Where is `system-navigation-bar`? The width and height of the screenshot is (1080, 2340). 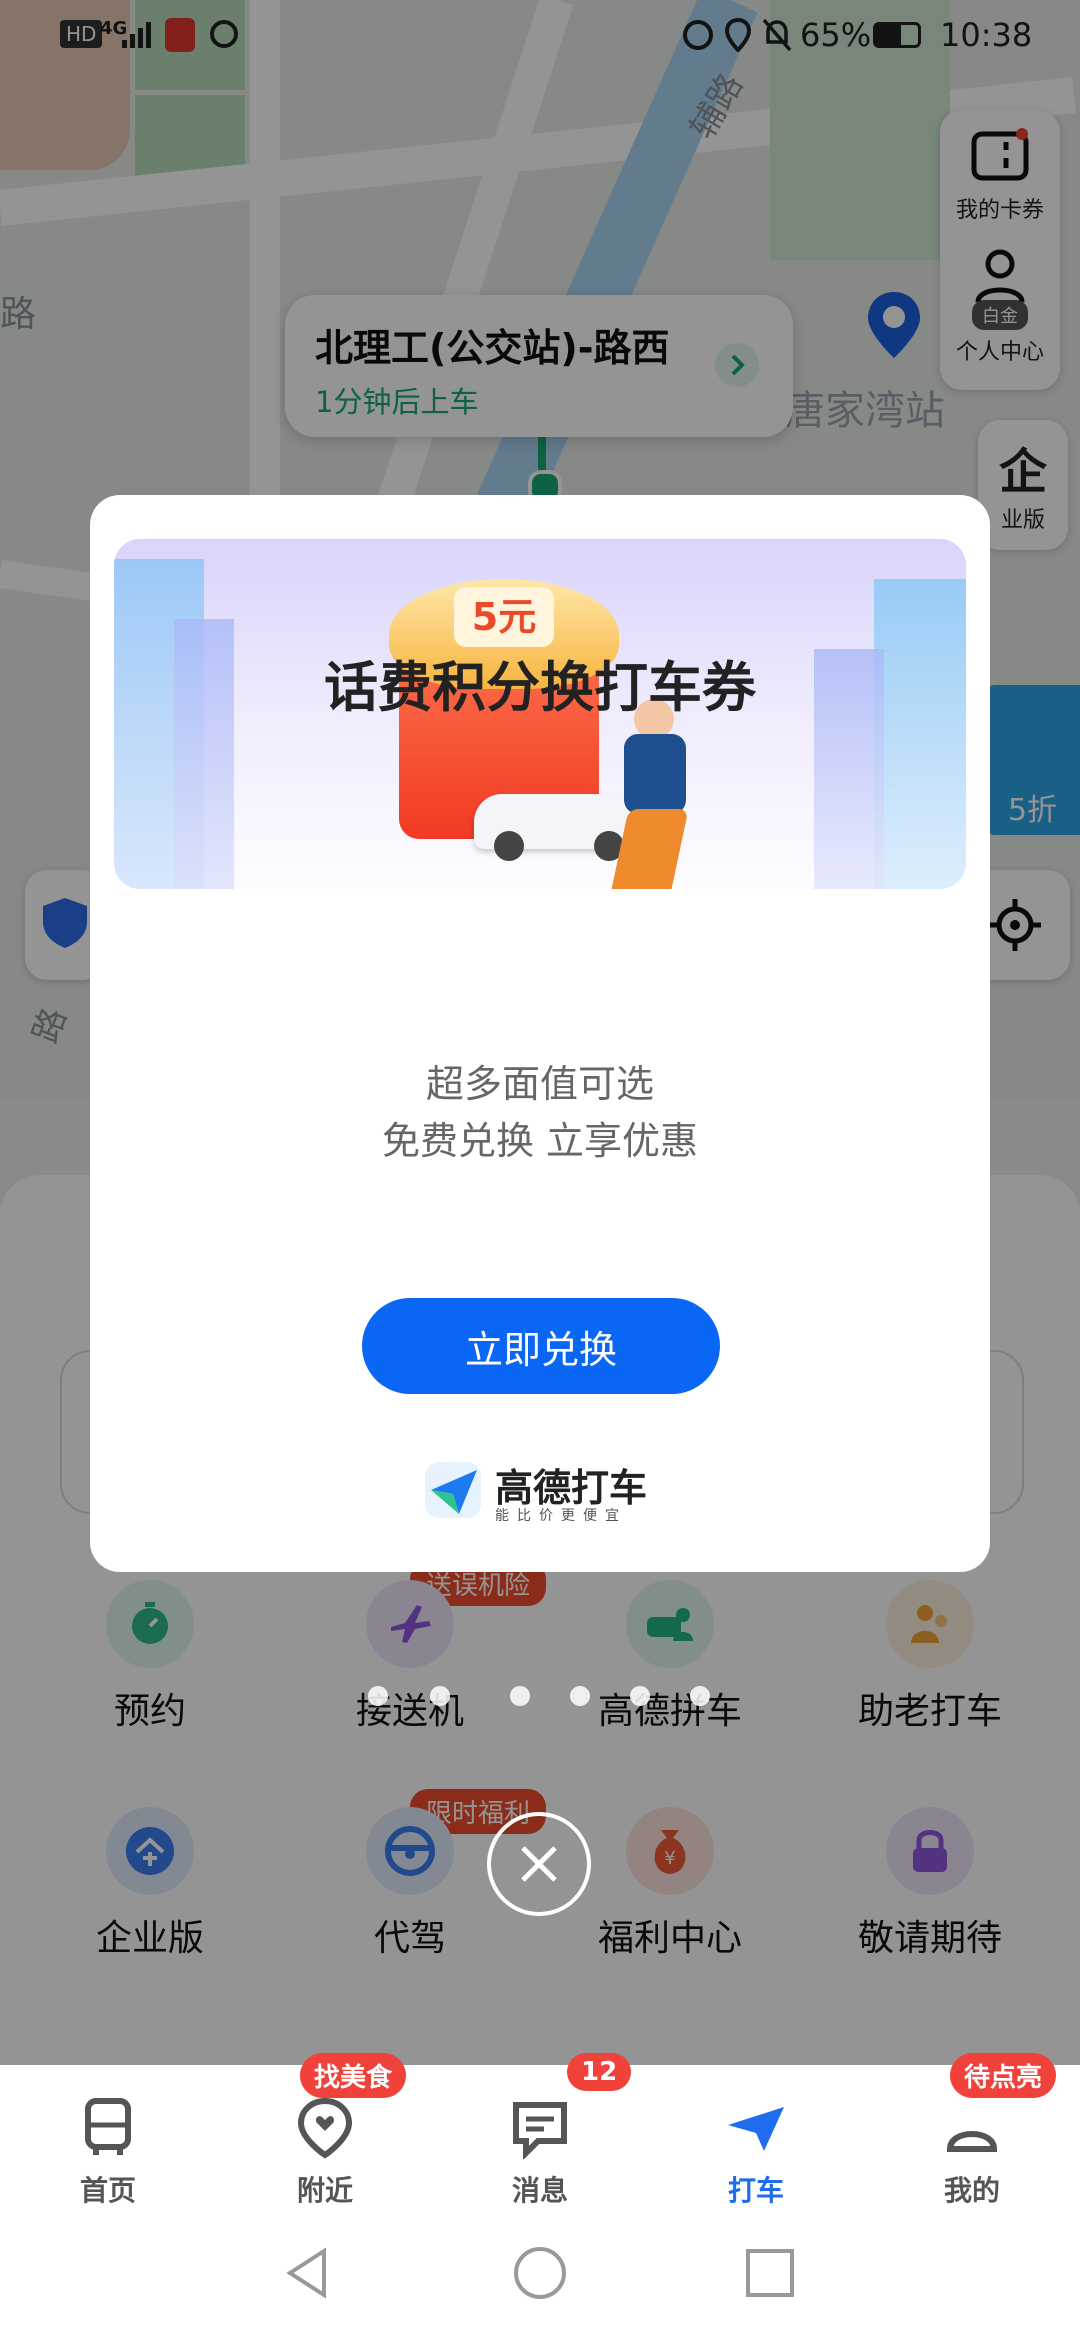
system-navigation-bar is located at coordinates (540, 2277).